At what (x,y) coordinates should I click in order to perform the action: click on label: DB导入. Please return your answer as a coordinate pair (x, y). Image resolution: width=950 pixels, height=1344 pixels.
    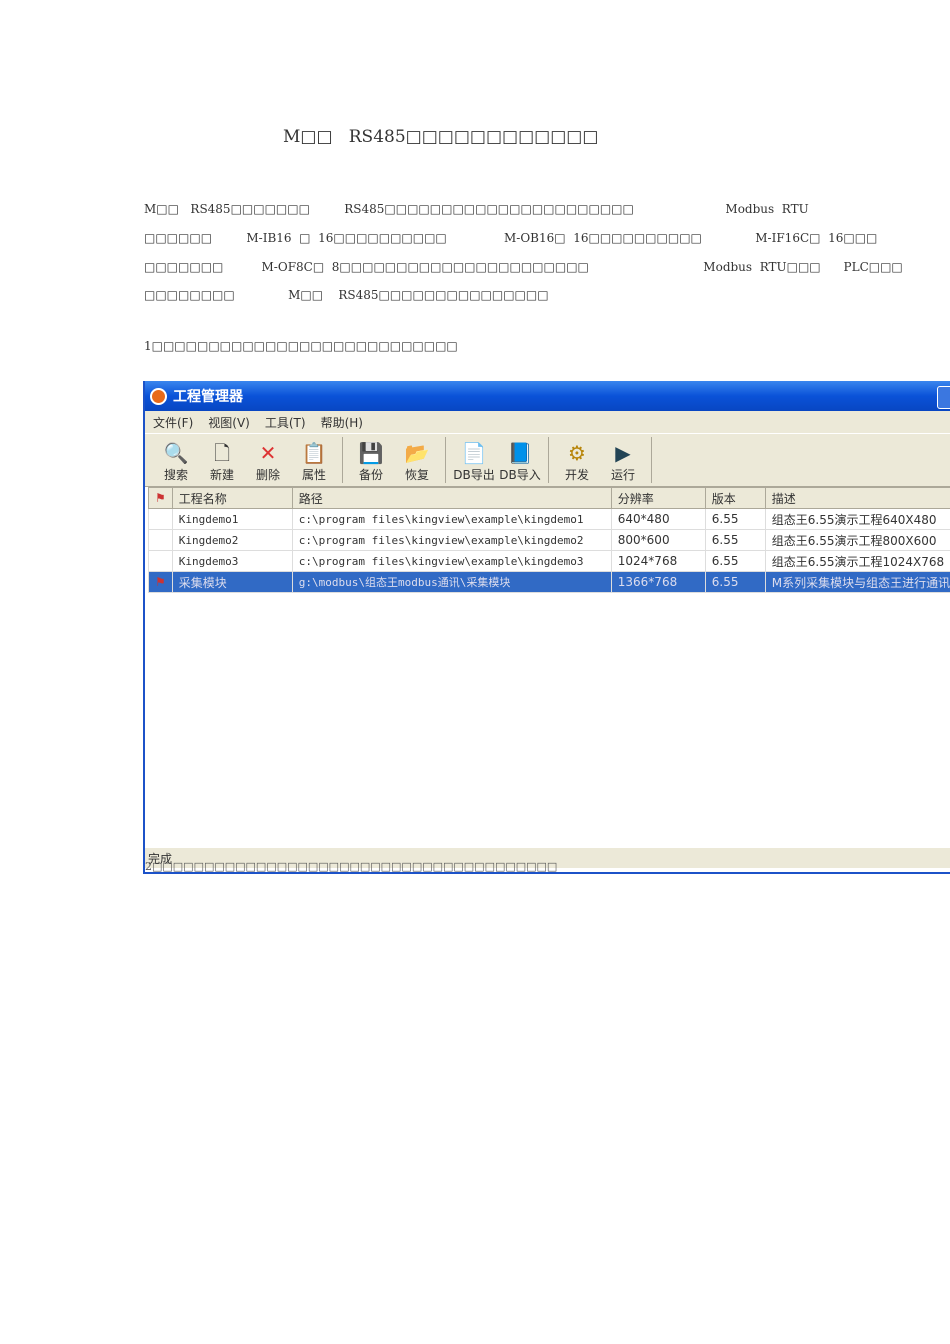
    Looking at the image, I should click on (520, 475).